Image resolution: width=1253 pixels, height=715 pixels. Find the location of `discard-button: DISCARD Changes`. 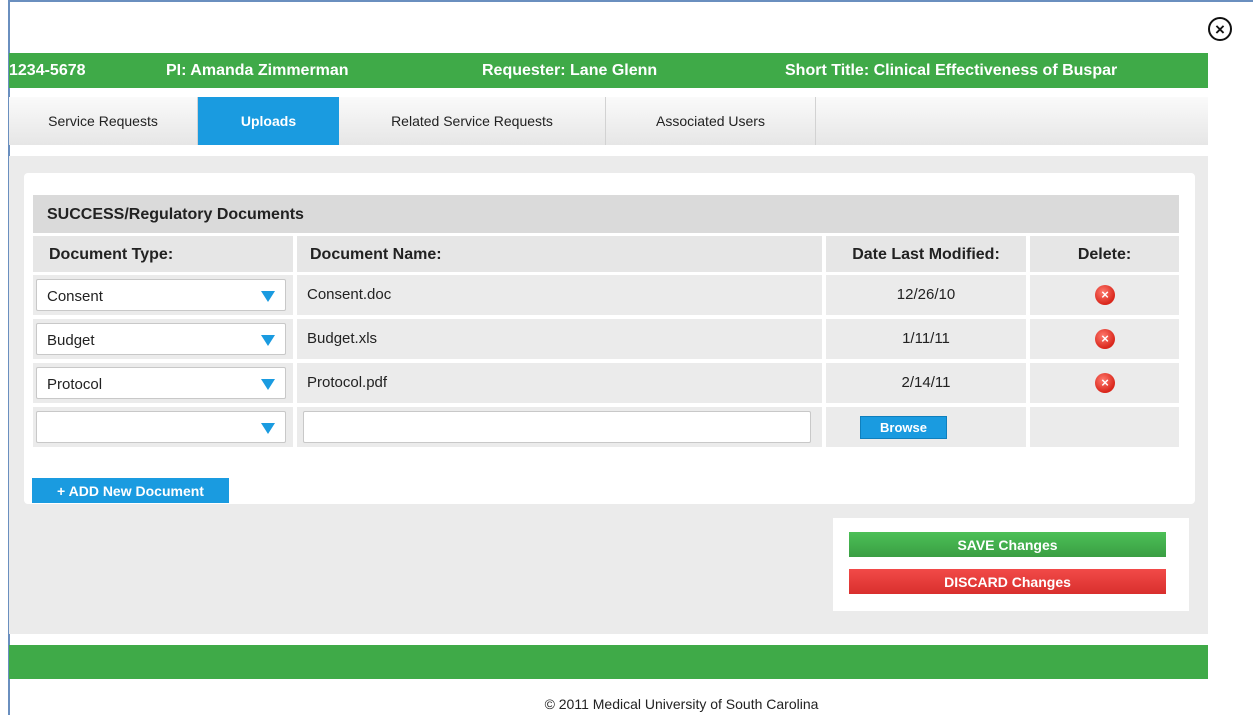

discard-button: DISCARD Changes is located at coordinates (1007, 581).